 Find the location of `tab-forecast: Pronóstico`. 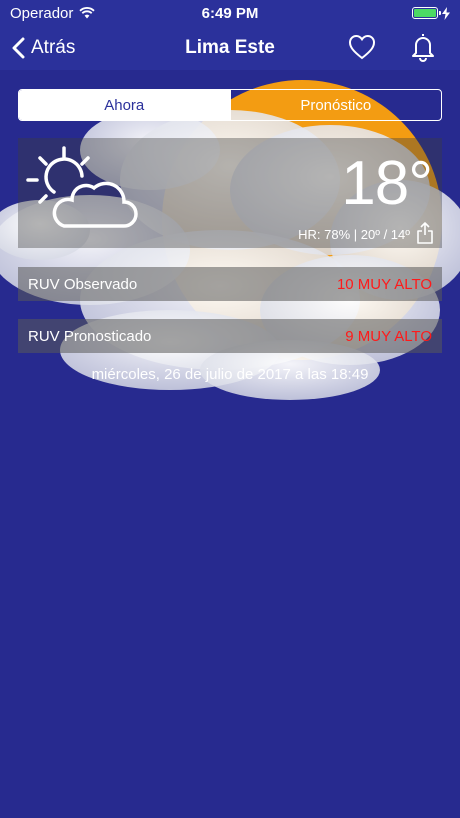

tab-forecast: Pronóstico is located at coordinates (335, 105).